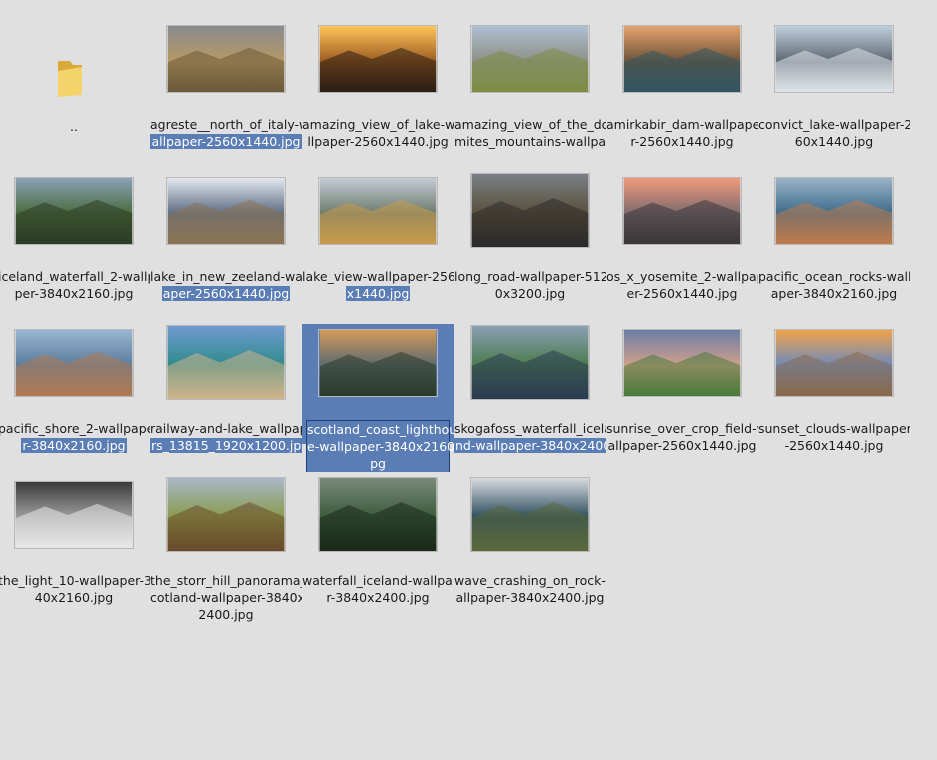 The width and height of the screenshot is (937, 760). Describe the element at coordinates (682, 248) in the screenshot. I see `image-file-item: os_x_yosemite_2-wallpap er-2560x1440.jpg` at that location.